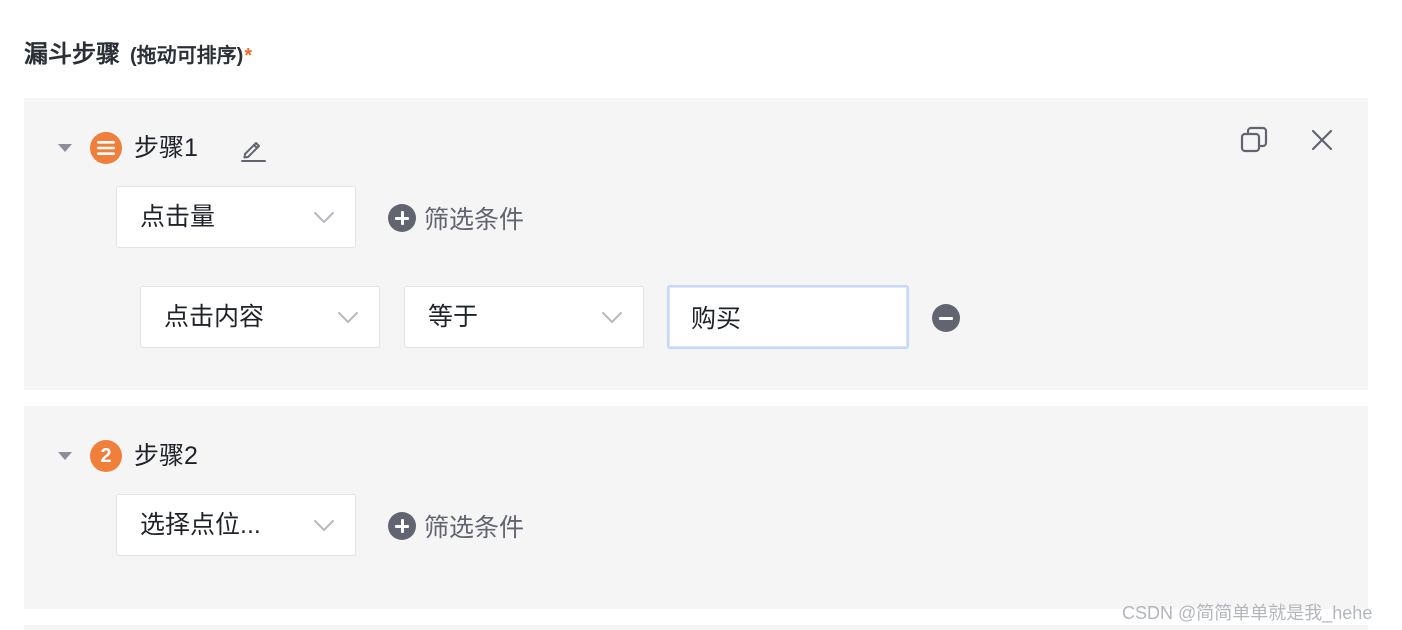 Image resolution: width=1402 pixels, height=630 pixels. I want to click on filter-field-select: 点击内容, so click(260, 317).